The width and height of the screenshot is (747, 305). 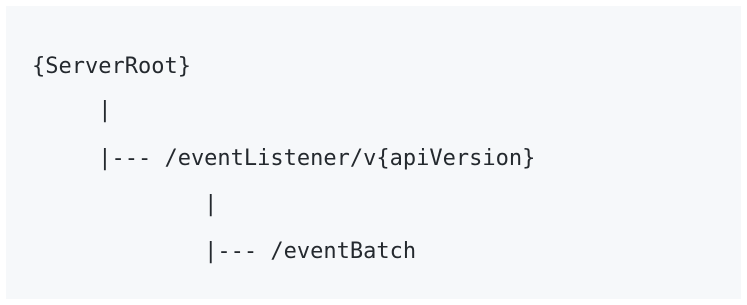 I want to click on code-line-connector-2: |, so click(x=125, y=204).